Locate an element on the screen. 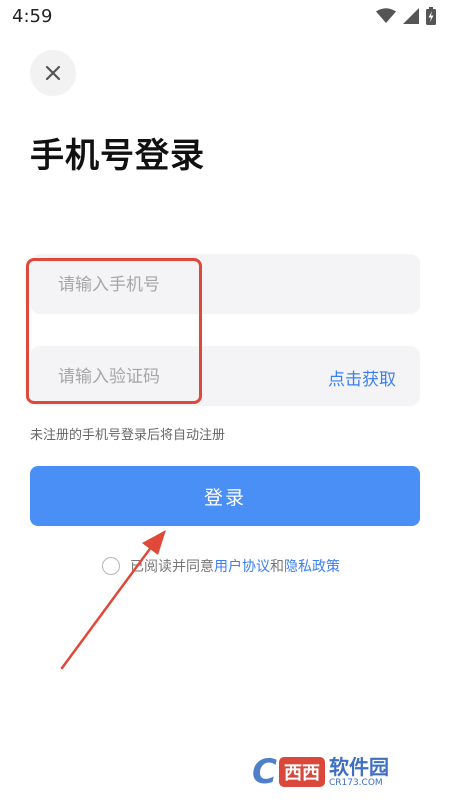 This screenshot has width=450, height=800. status-bar: 4:59 is located at coordinates (225, 17).